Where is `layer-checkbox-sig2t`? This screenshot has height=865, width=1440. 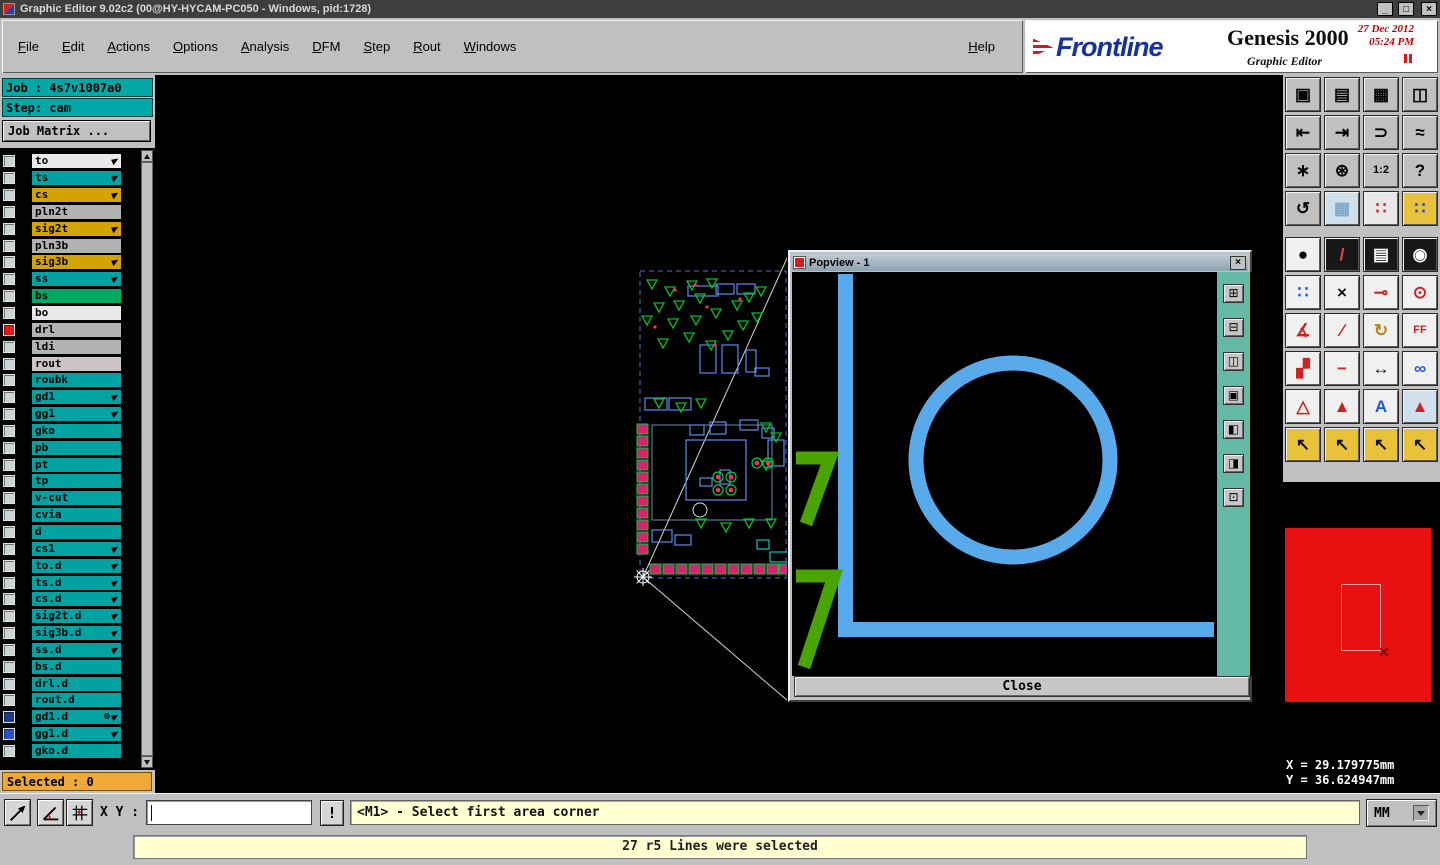
layer-checkbox-sig2t is located at coordinates (9, 228).